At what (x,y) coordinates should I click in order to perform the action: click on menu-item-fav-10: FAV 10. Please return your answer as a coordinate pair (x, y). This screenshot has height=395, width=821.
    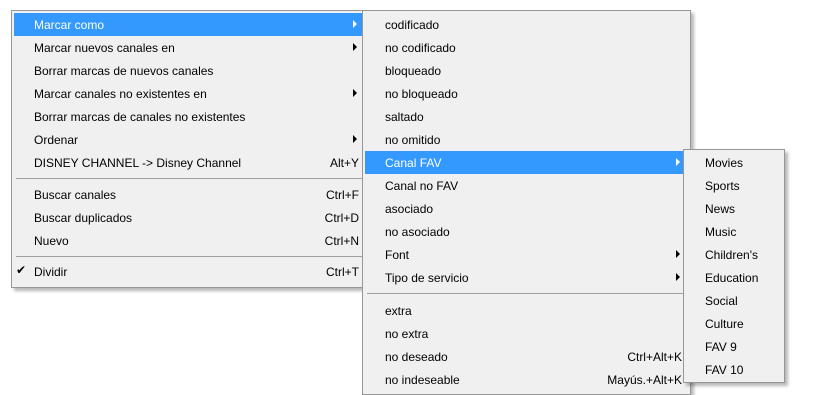
    Looking at the image, I should click on (734, 369).